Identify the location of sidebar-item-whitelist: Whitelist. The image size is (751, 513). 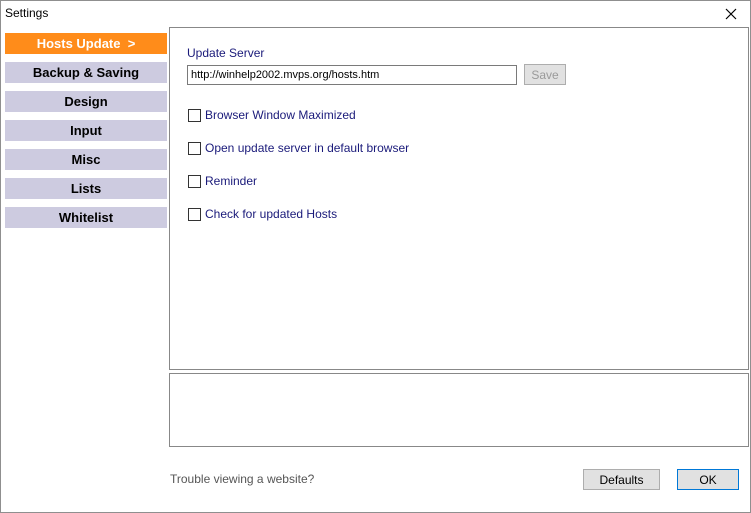
(86, 217).